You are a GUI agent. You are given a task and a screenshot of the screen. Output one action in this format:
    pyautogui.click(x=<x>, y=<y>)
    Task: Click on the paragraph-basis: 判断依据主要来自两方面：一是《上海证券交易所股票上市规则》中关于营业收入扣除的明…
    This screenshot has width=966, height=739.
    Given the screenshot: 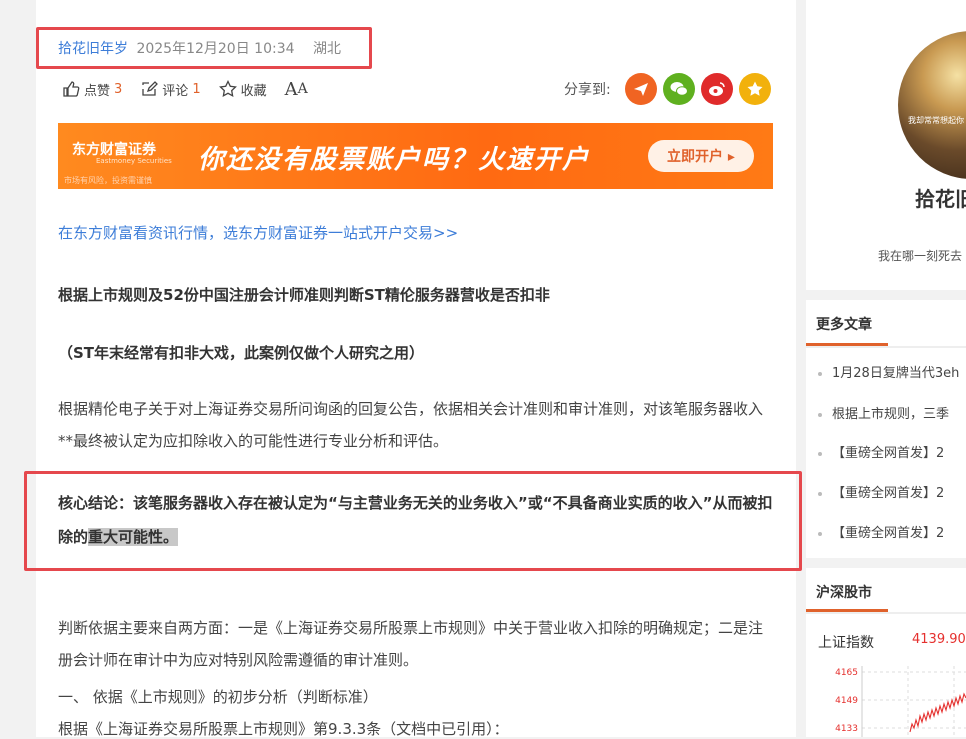 What is the action you would take?
    pyautogui.click(x=411, y=644)
    